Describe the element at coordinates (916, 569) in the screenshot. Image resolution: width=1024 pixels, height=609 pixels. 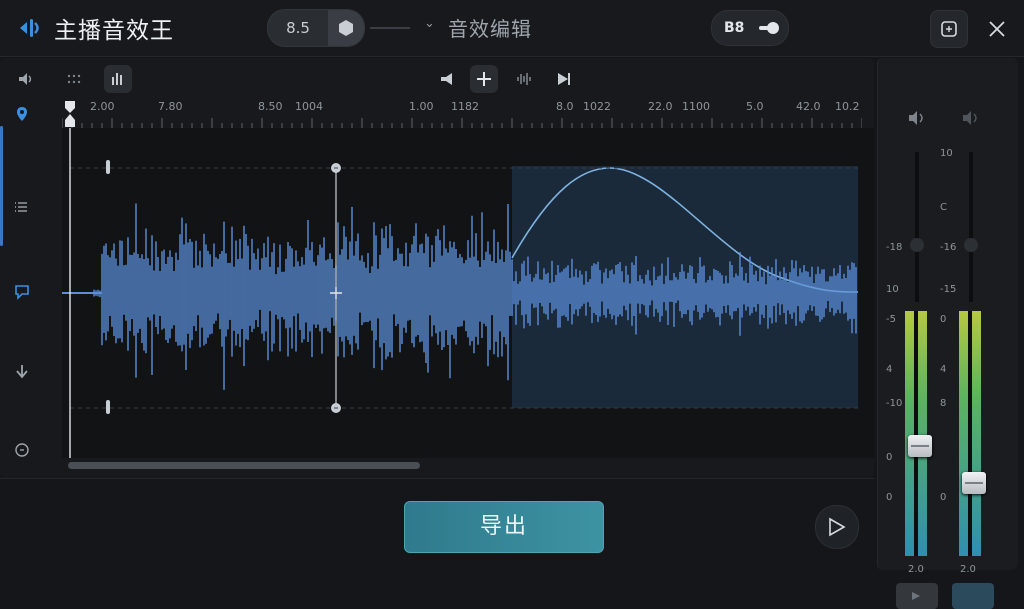
I see `db-readout-left: 2.0` at that location.